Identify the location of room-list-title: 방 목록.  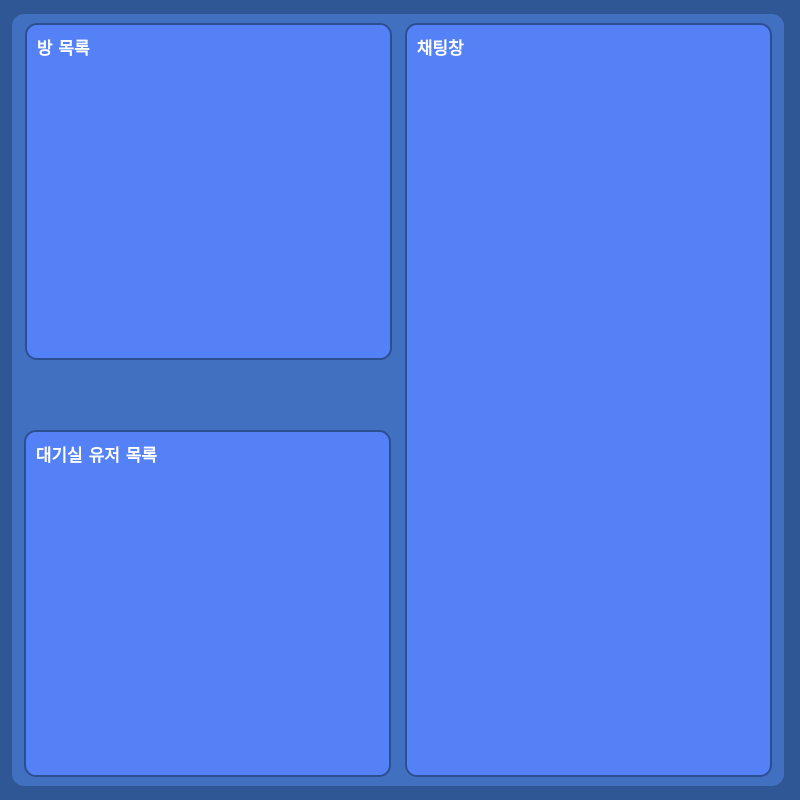
(63, 49).